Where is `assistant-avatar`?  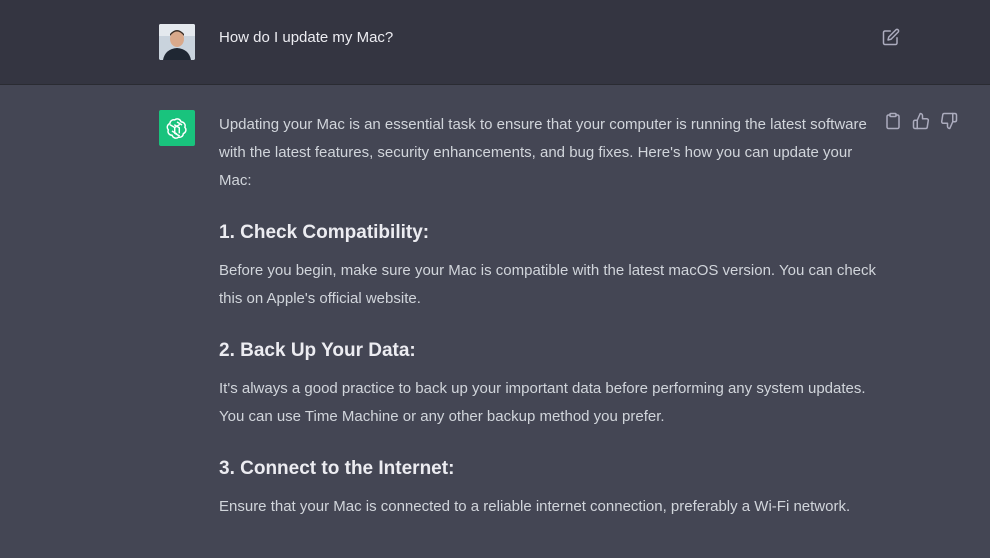
assistant-avatar is located at coordinates (177, 128).